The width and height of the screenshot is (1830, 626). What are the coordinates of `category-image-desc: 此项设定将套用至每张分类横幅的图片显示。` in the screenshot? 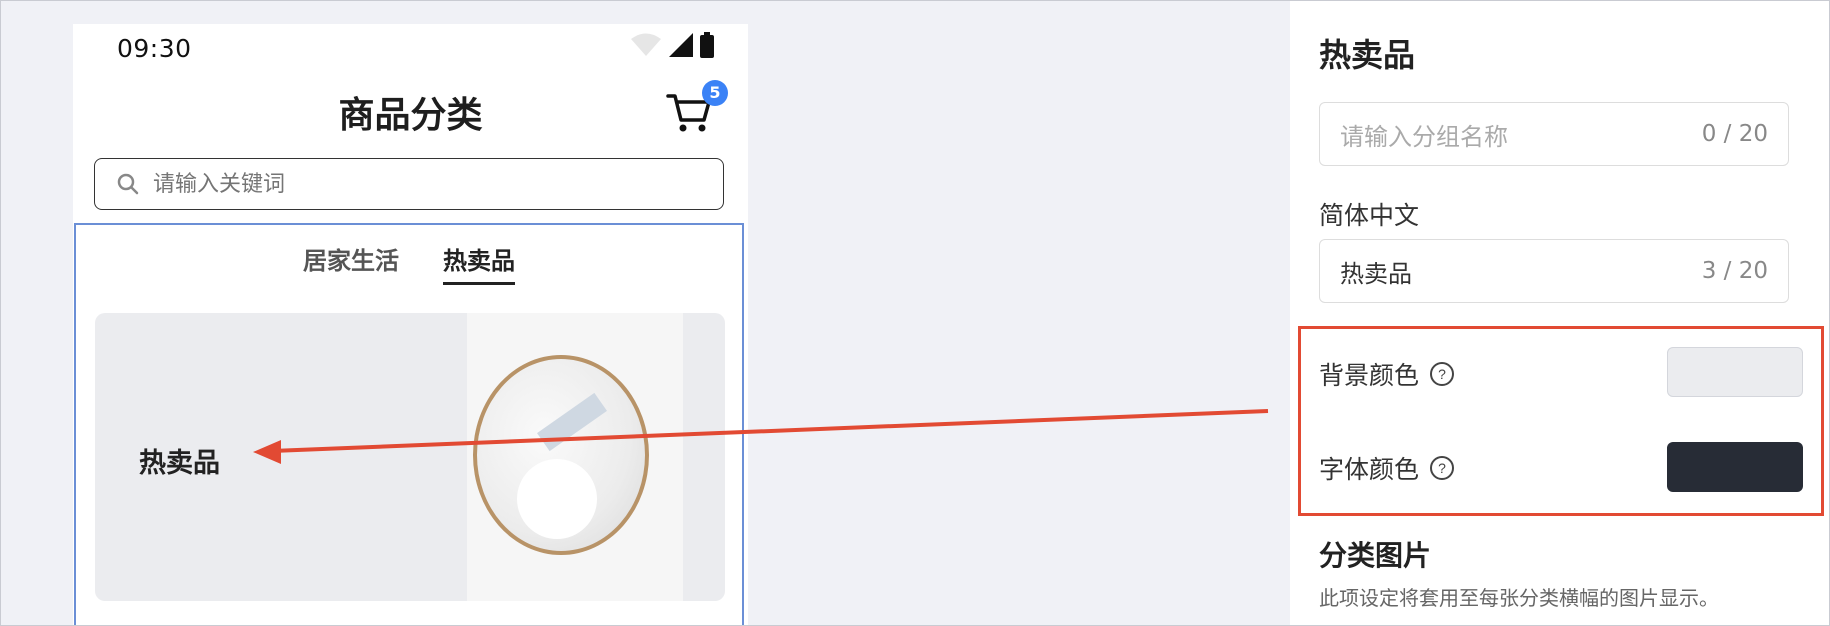 It's located at (1519, 598).